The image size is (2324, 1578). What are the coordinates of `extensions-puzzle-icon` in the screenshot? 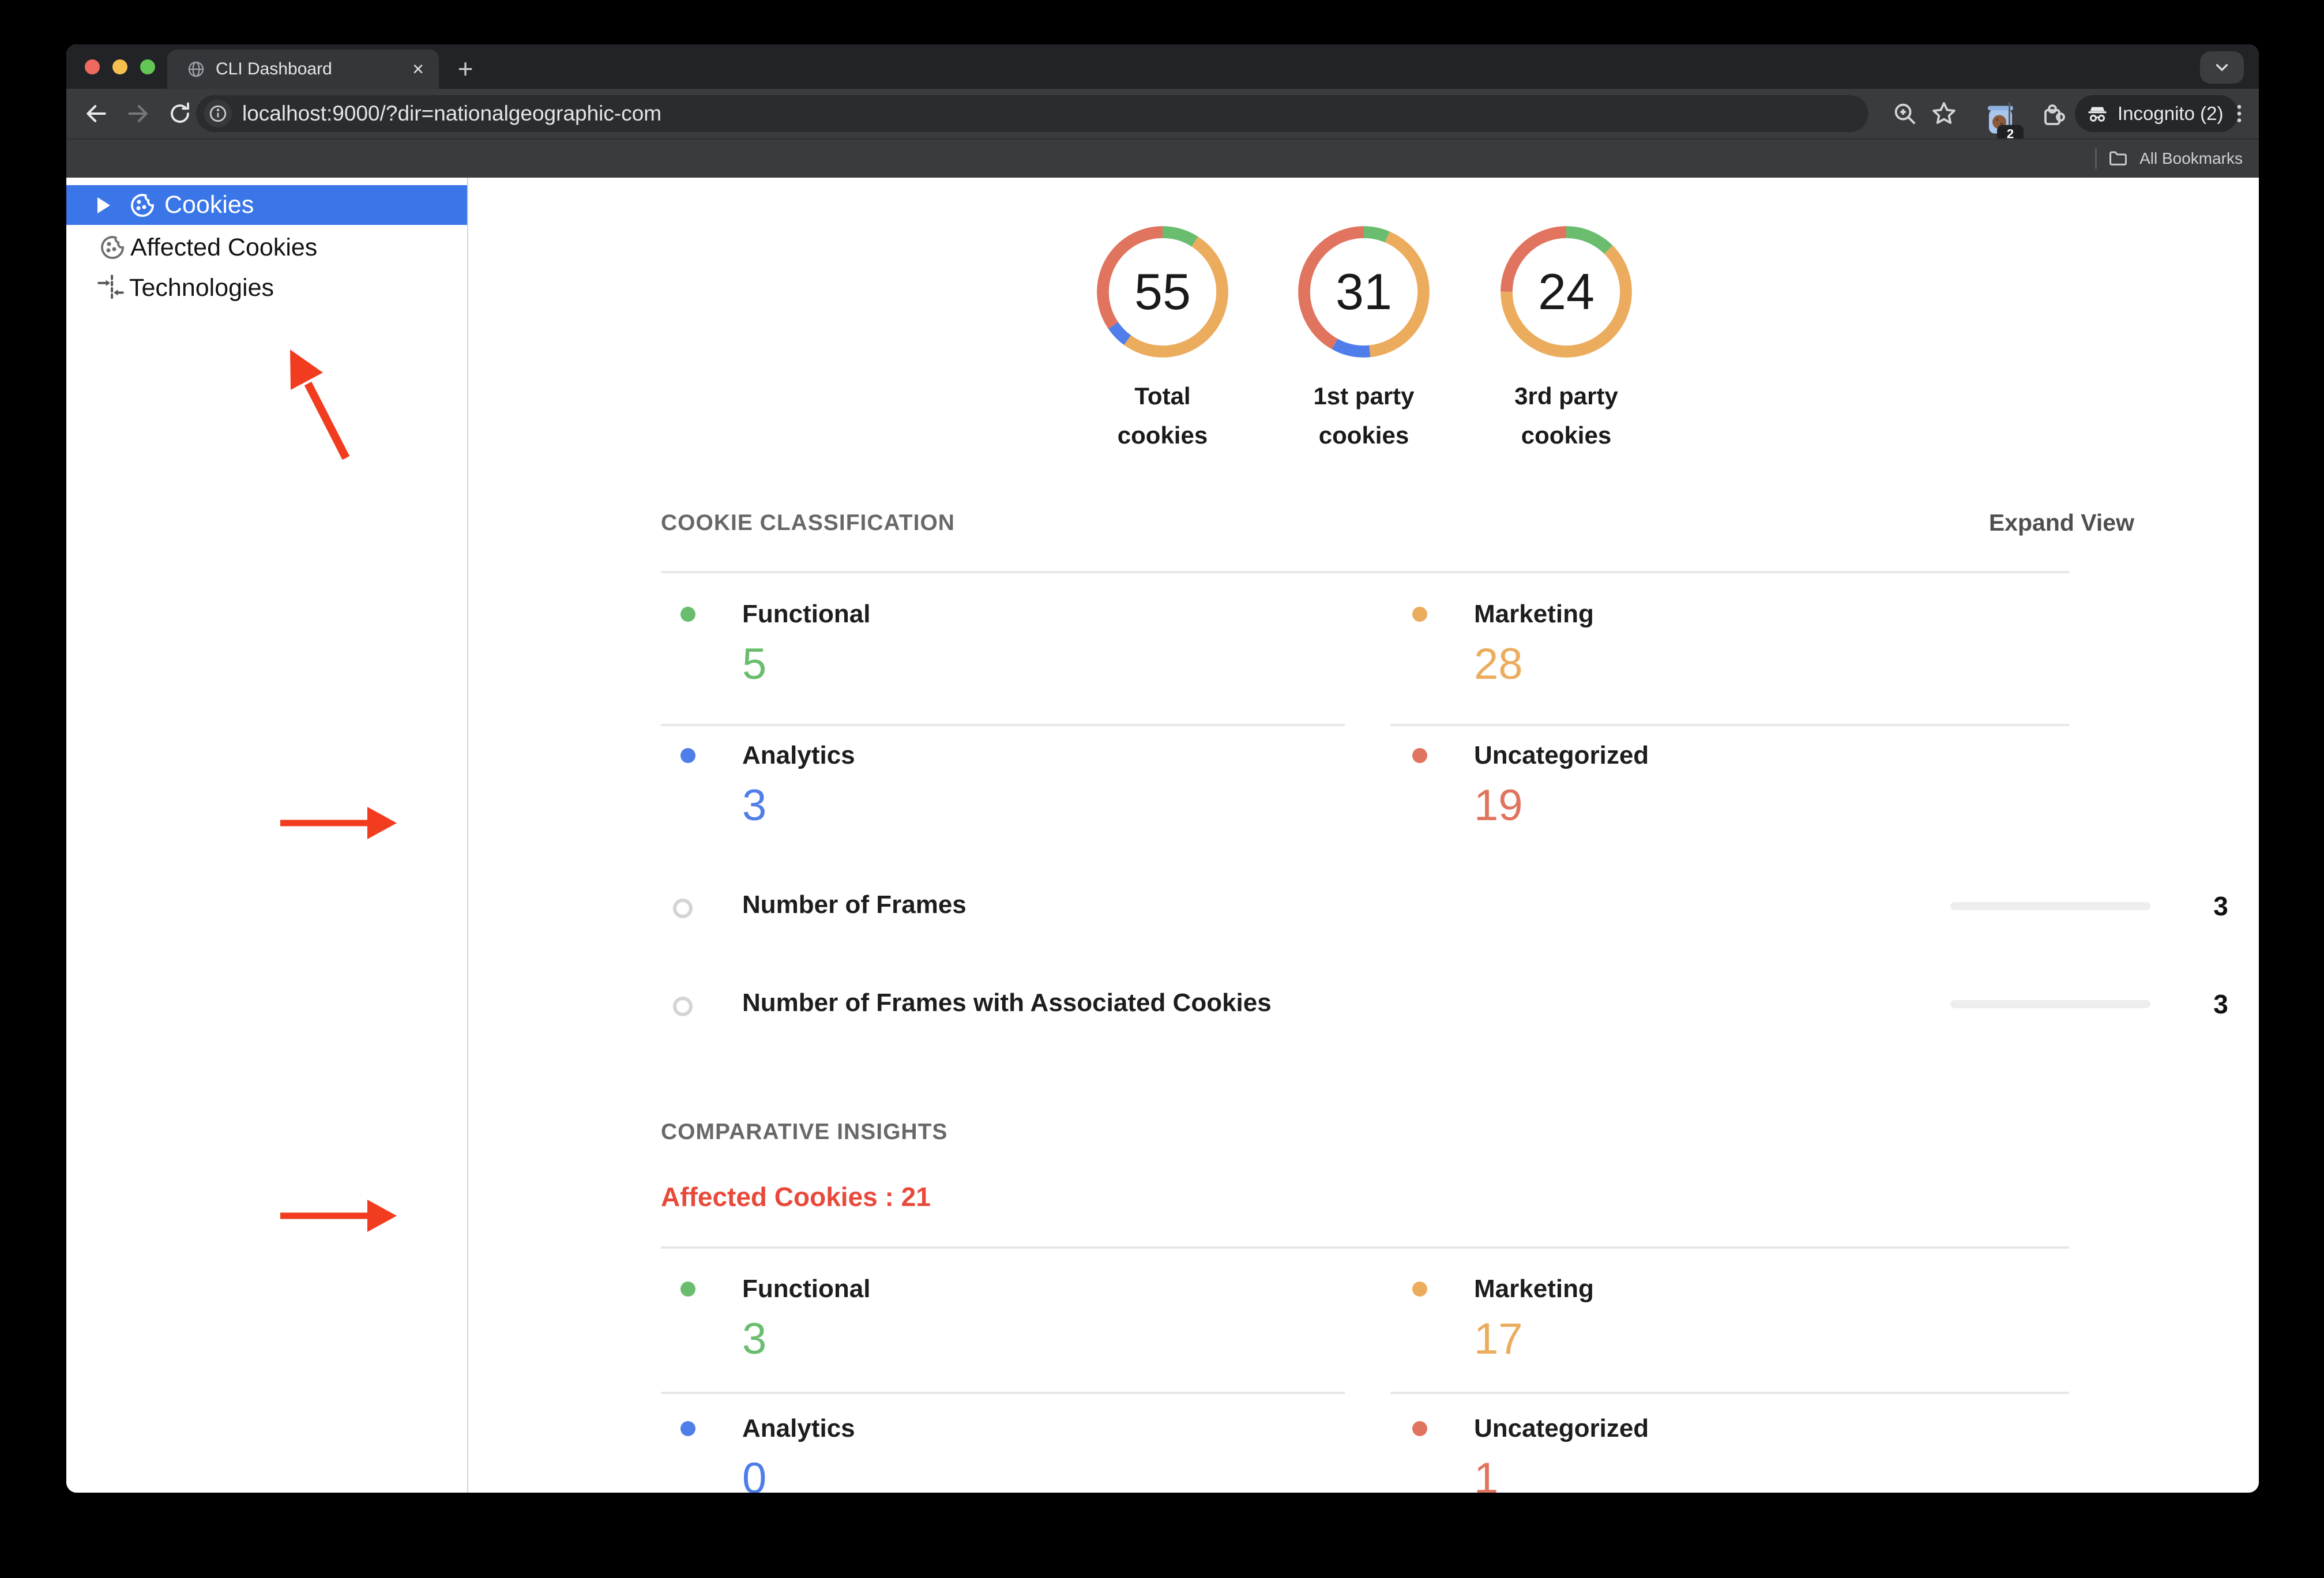 It's located at (2052, 113).